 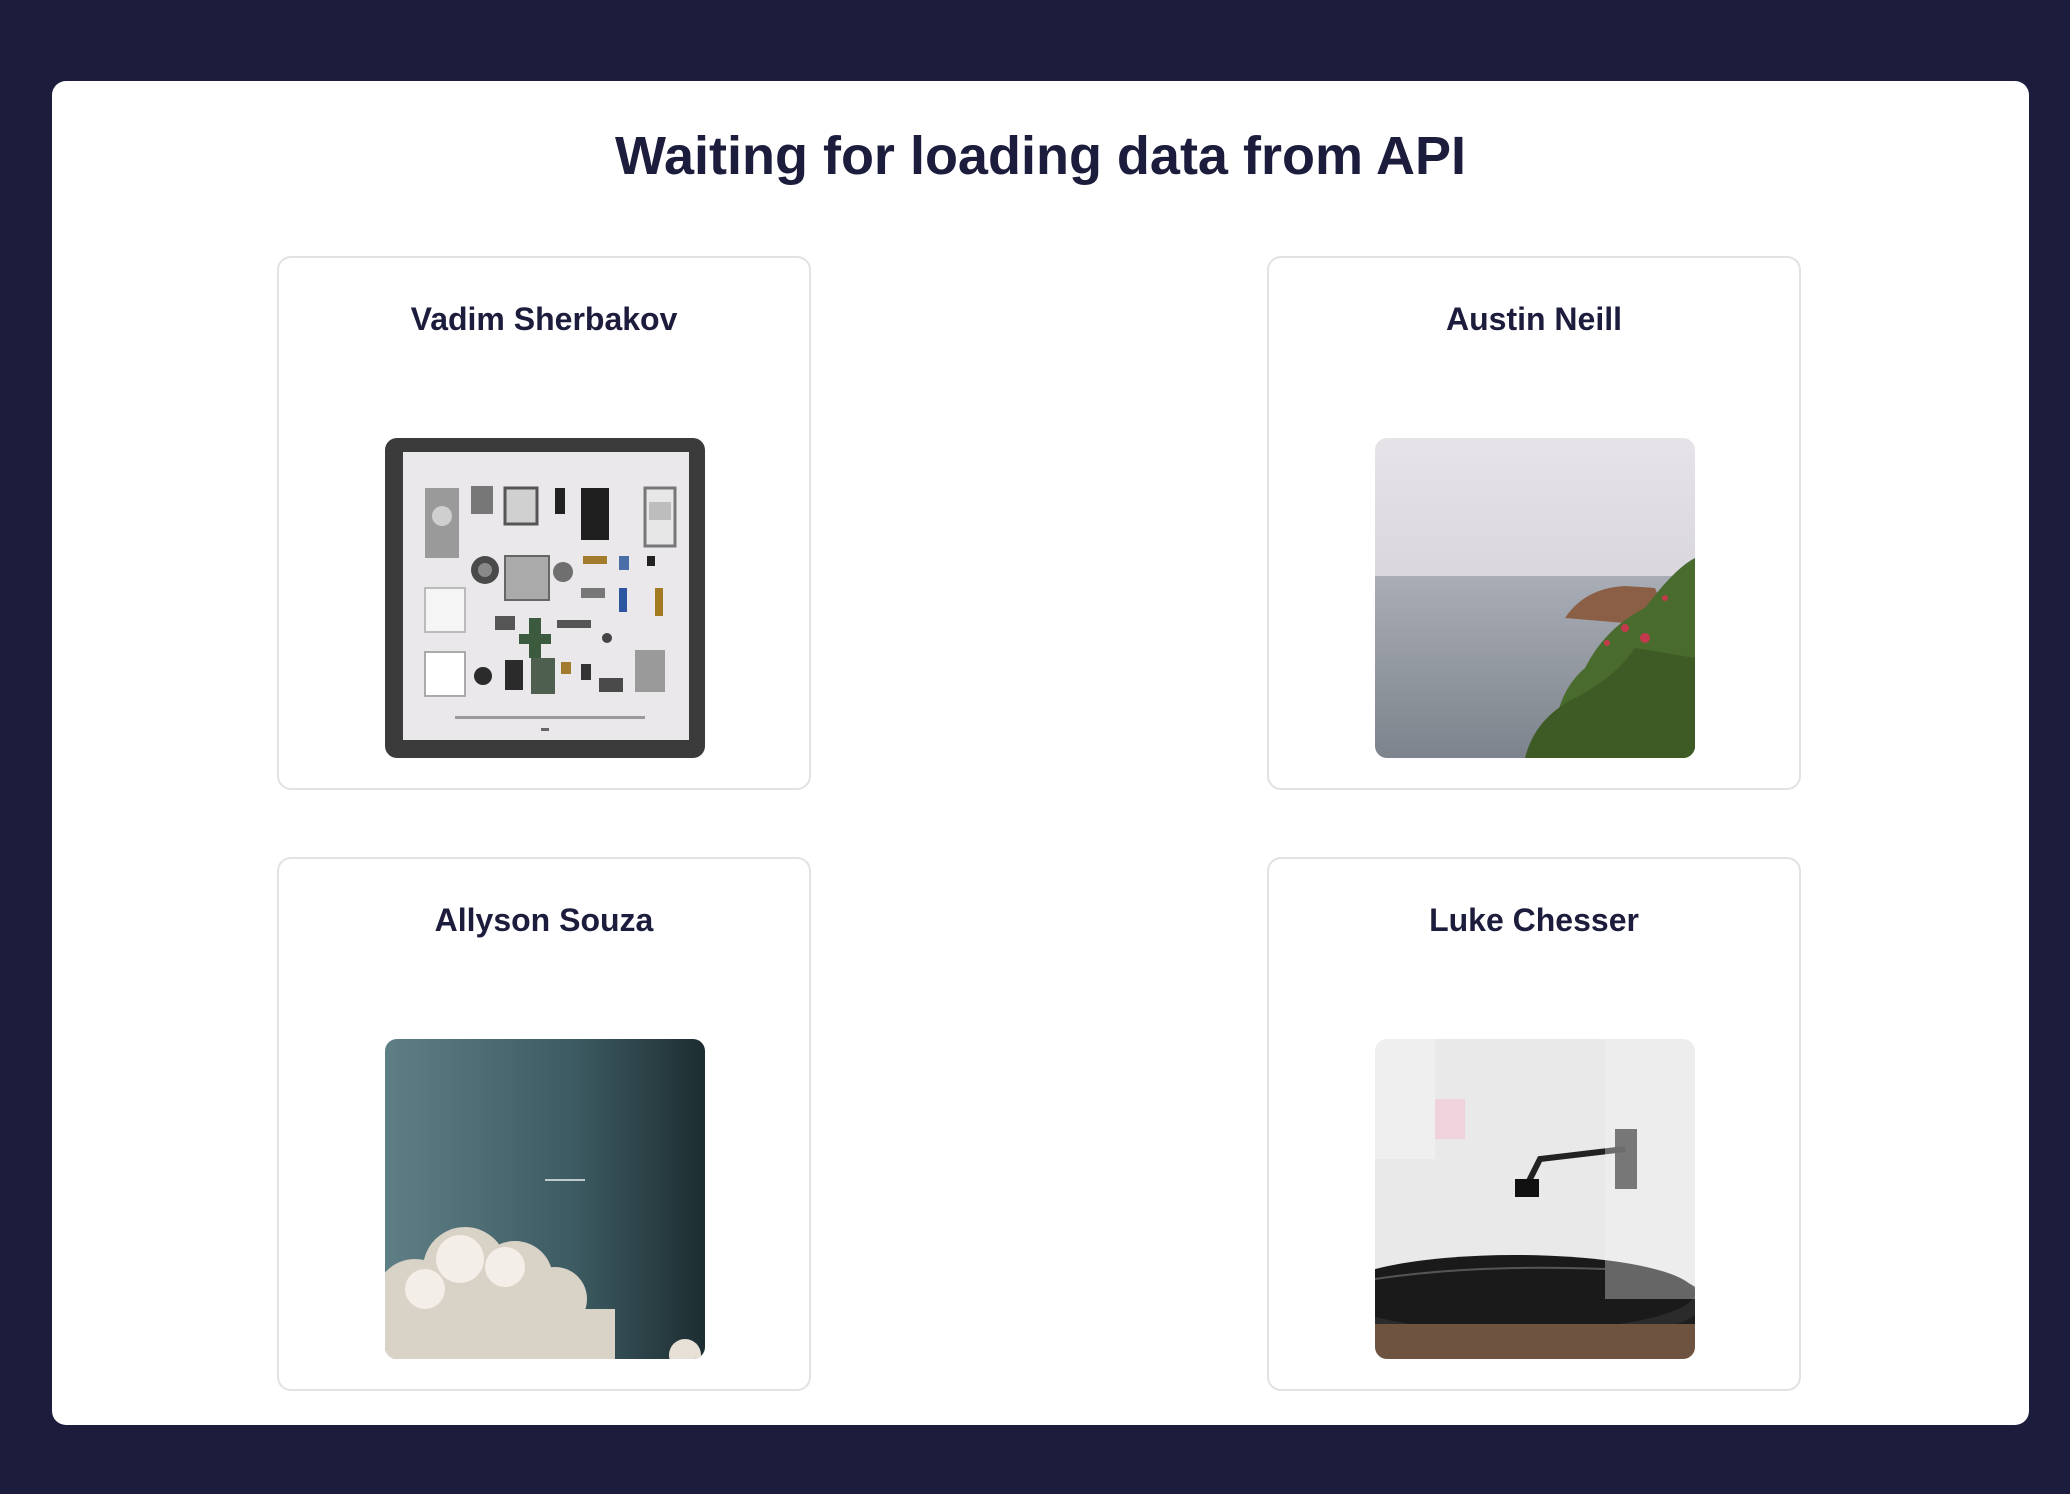 I want to click on author-name: Allyson Souza, so click(x=544, y=920).